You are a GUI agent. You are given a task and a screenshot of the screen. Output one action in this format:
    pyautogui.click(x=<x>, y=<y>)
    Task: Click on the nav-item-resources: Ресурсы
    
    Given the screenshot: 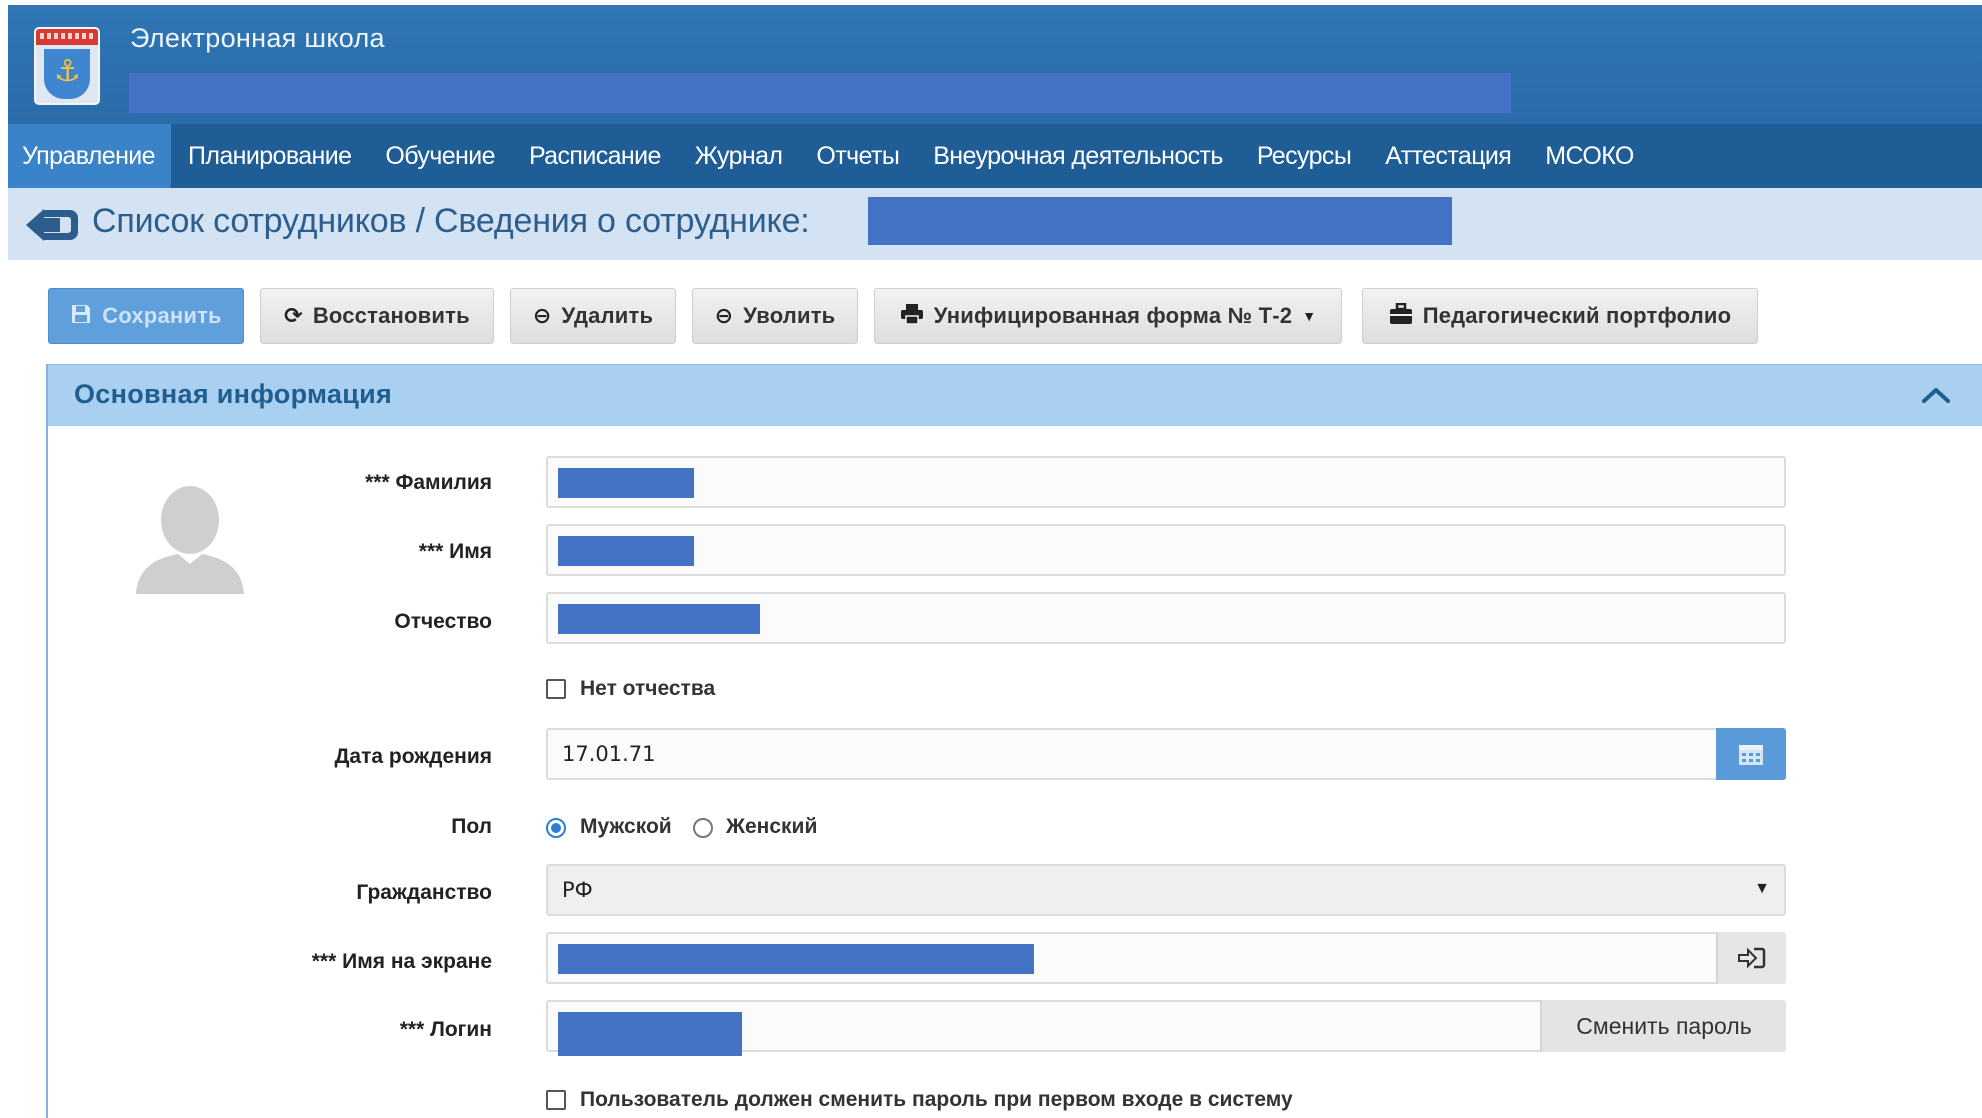 What is the action you would take?
    pyautogui.click(x=1304, y=156)
    